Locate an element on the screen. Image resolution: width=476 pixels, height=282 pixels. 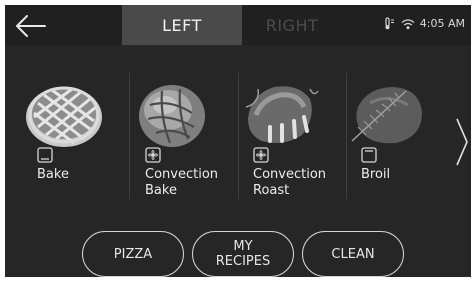
clean-button: CLEAN is located at coordinates (353, 254).